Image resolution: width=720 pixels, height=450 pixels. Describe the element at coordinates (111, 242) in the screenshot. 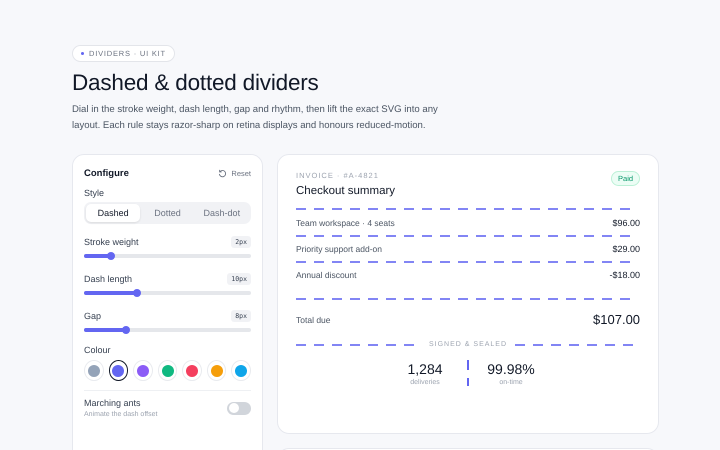

I see `slider-label: Stroke weight` at that location.